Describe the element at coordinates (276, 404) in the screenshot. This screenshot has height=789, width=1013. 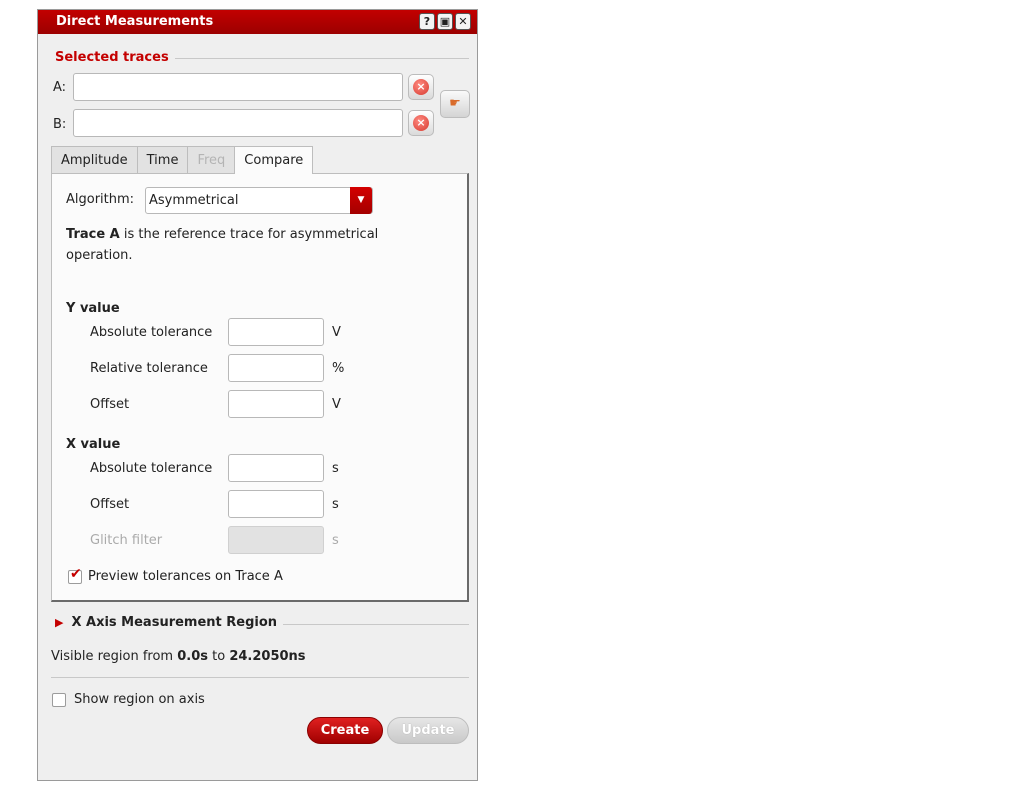
I see `y-offset-input` at that location.